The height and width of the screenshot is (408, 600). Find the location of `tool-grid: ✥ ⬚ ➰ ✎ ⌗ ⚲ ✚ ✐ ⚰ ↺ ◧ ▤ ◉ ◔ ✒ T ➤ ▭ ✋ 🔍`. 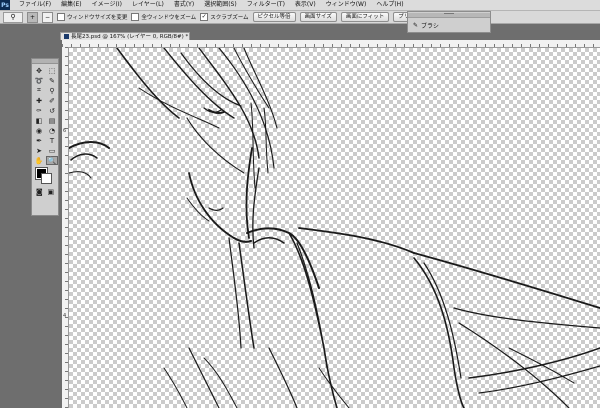

tool-grid: ✥ ⬚ ➰ ✎ ⌗ ⚲ ✚ ✐ ⚰ ↺ ◧ ▤ ◉ ◔ ✒ T ➤ ▭ ✋ 🔍 is located at coordinates (45, 114).